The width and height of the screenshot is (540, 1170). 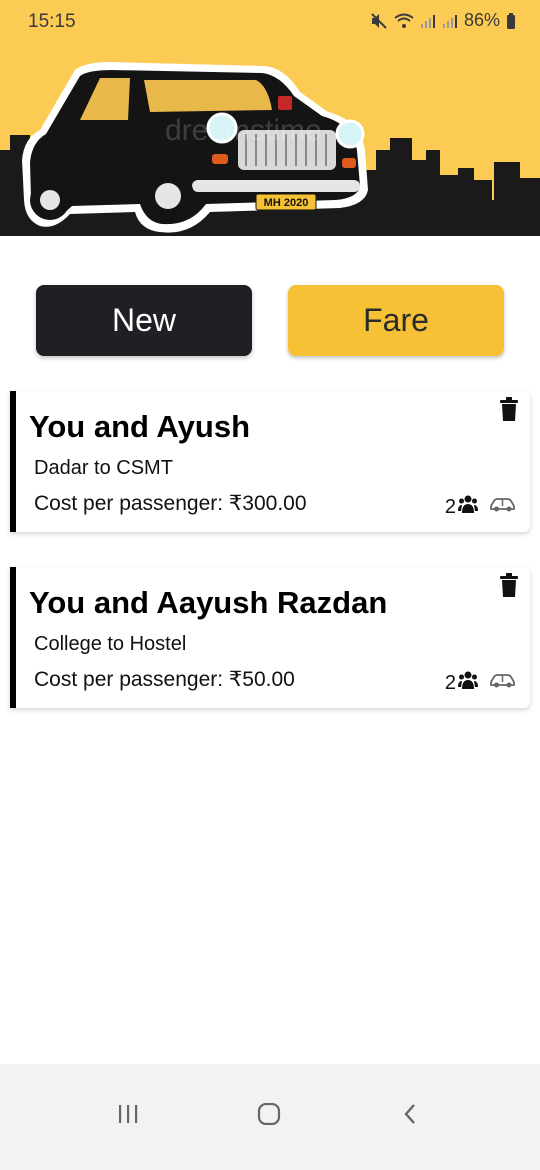 I want to click on status-bar: 15:15 86%, so click(x=270, y=22).